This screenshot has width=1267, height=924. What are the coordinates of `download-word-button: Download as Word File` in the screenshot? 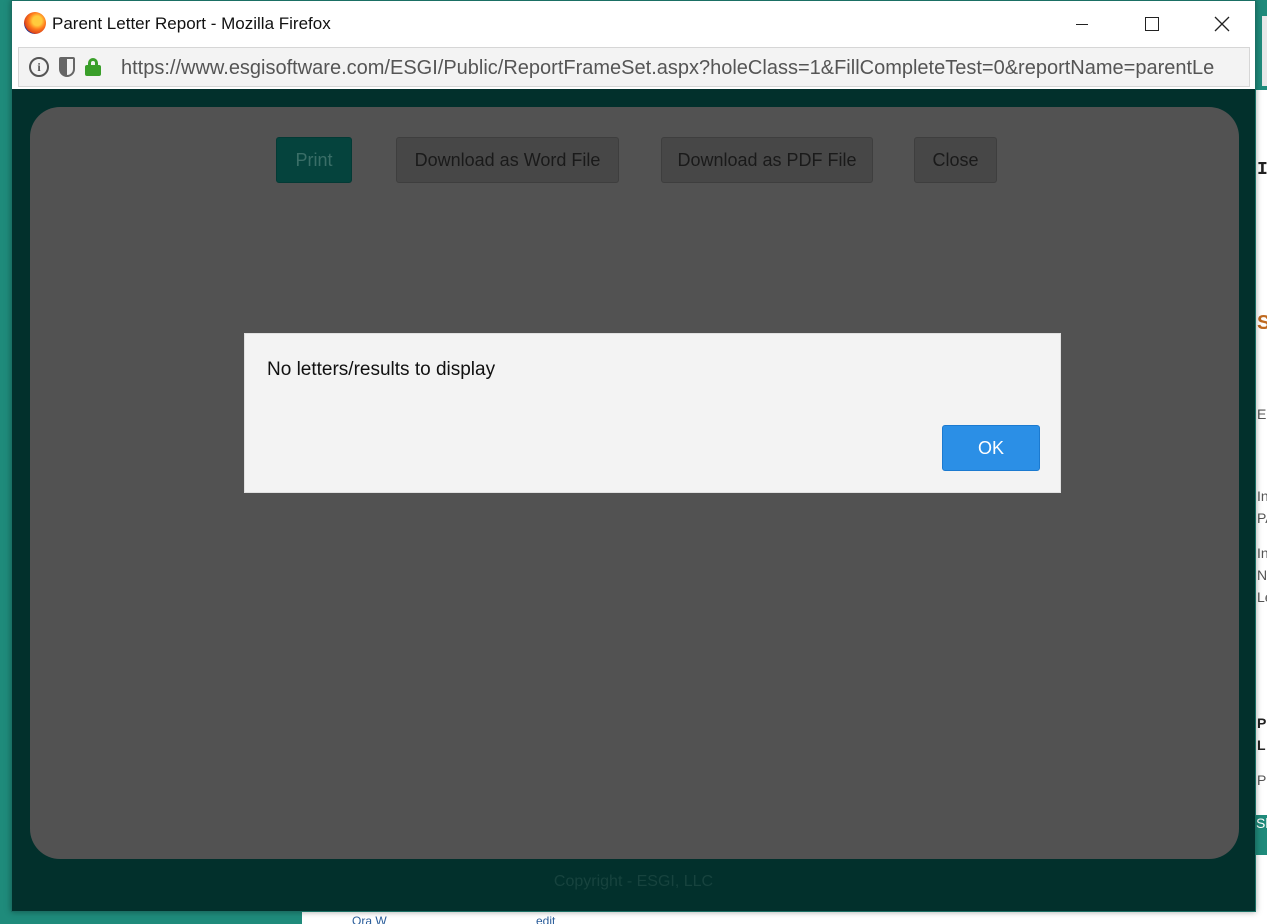 It's located at (507, 160).